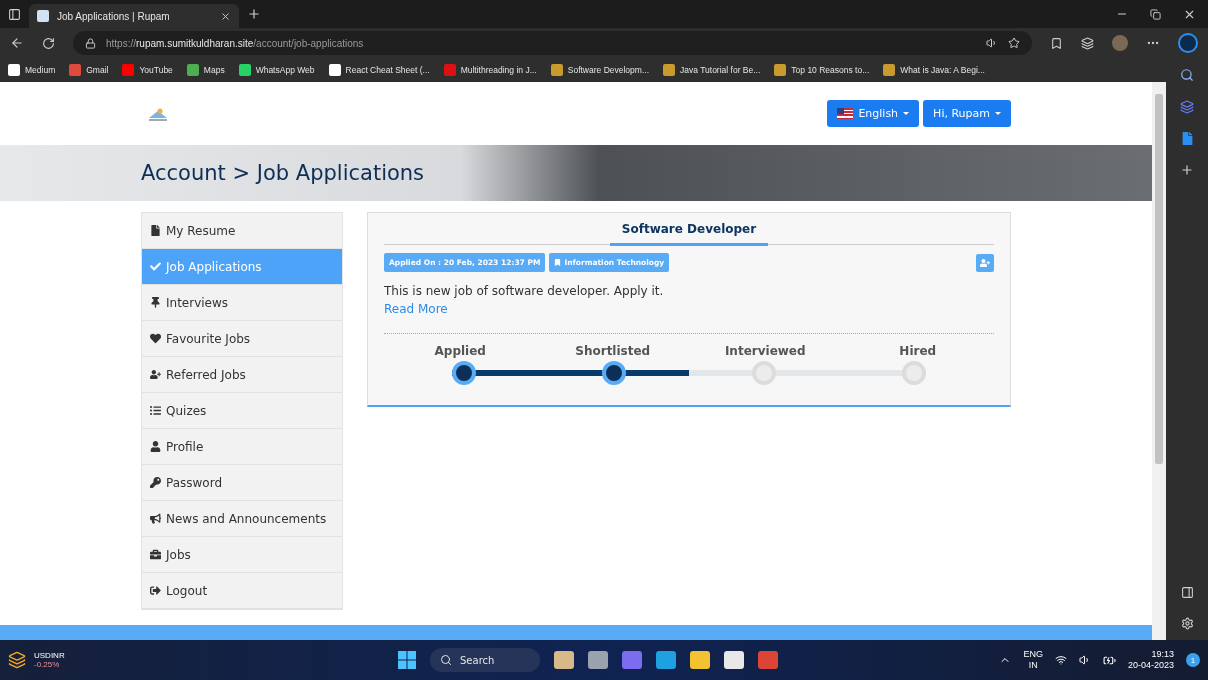  What do you see at coordinates (155, 482) in the screenshot?
I see `key-icon` at bounding box center [155, 482].